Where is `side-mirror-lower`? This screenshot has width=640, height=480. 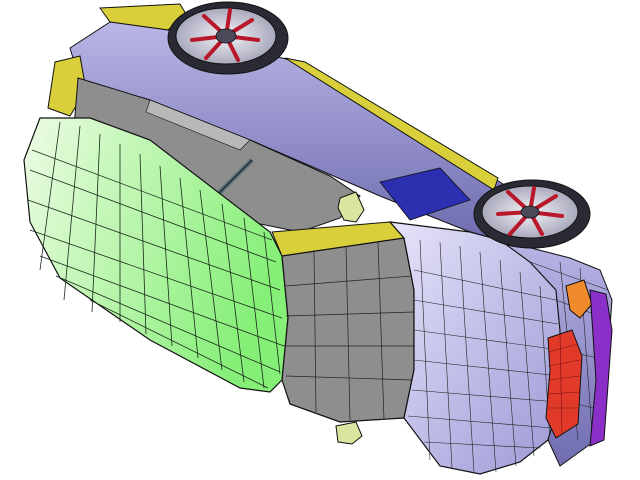
side-mirror-lower is located at coordinates (349, 433).